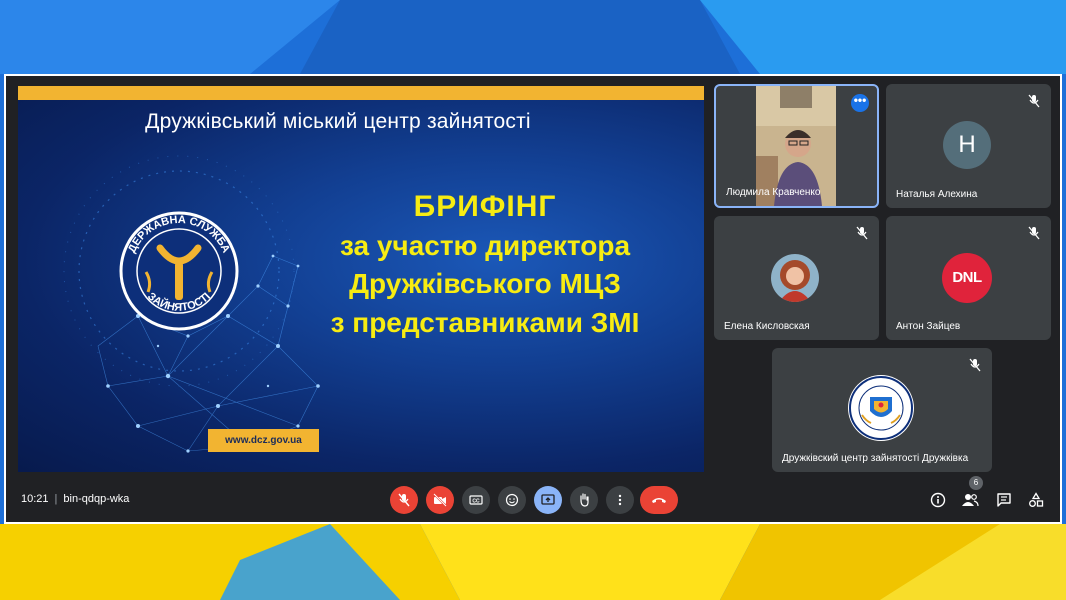 Image resolution: width=1066 pixels, height=600 pixels. I want to click on hangup-icon, so click(659, 500).